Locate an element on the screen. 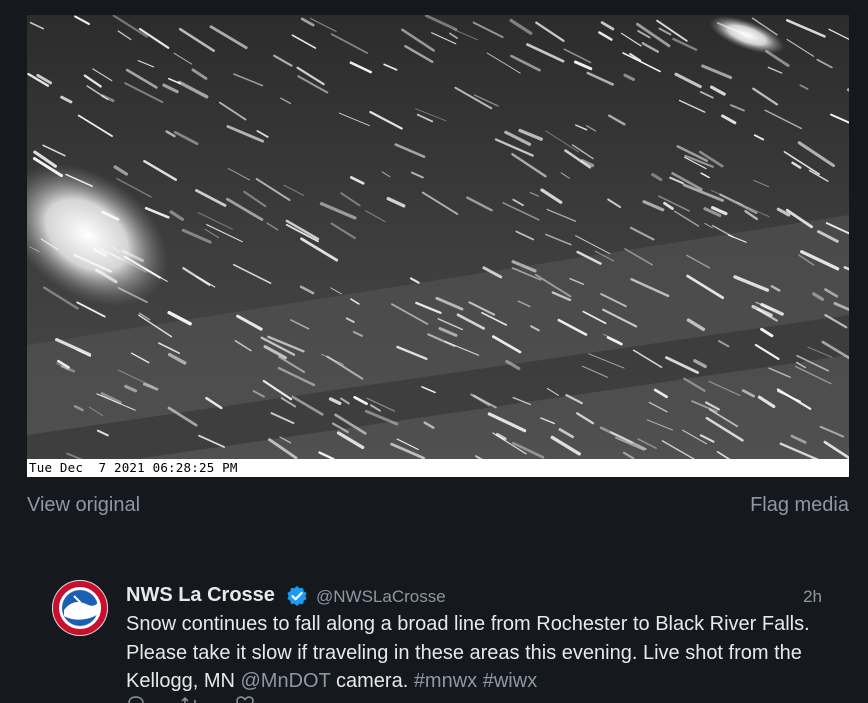  camera-timestamp: Tue Dec 7 2021 06:28:25 PM is located at coordinates (133, 467).